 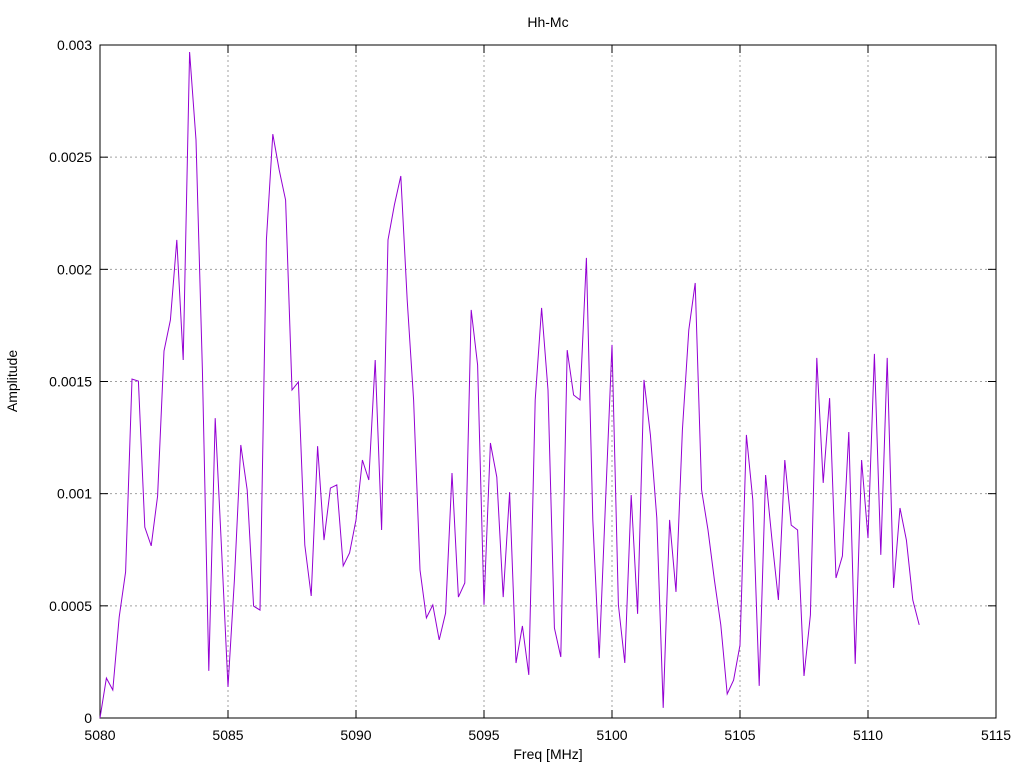 I want to click on x-axis-label: Freq [MHz], so click(x=547, y=754).